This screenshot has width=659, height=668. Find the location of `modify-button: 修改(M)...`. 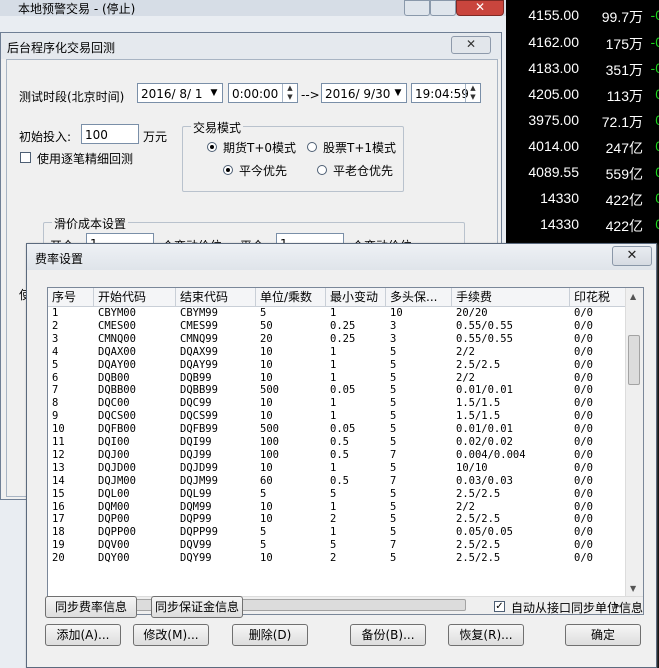

modify-button: 修改(M)... is located at coordinates (171, 635).